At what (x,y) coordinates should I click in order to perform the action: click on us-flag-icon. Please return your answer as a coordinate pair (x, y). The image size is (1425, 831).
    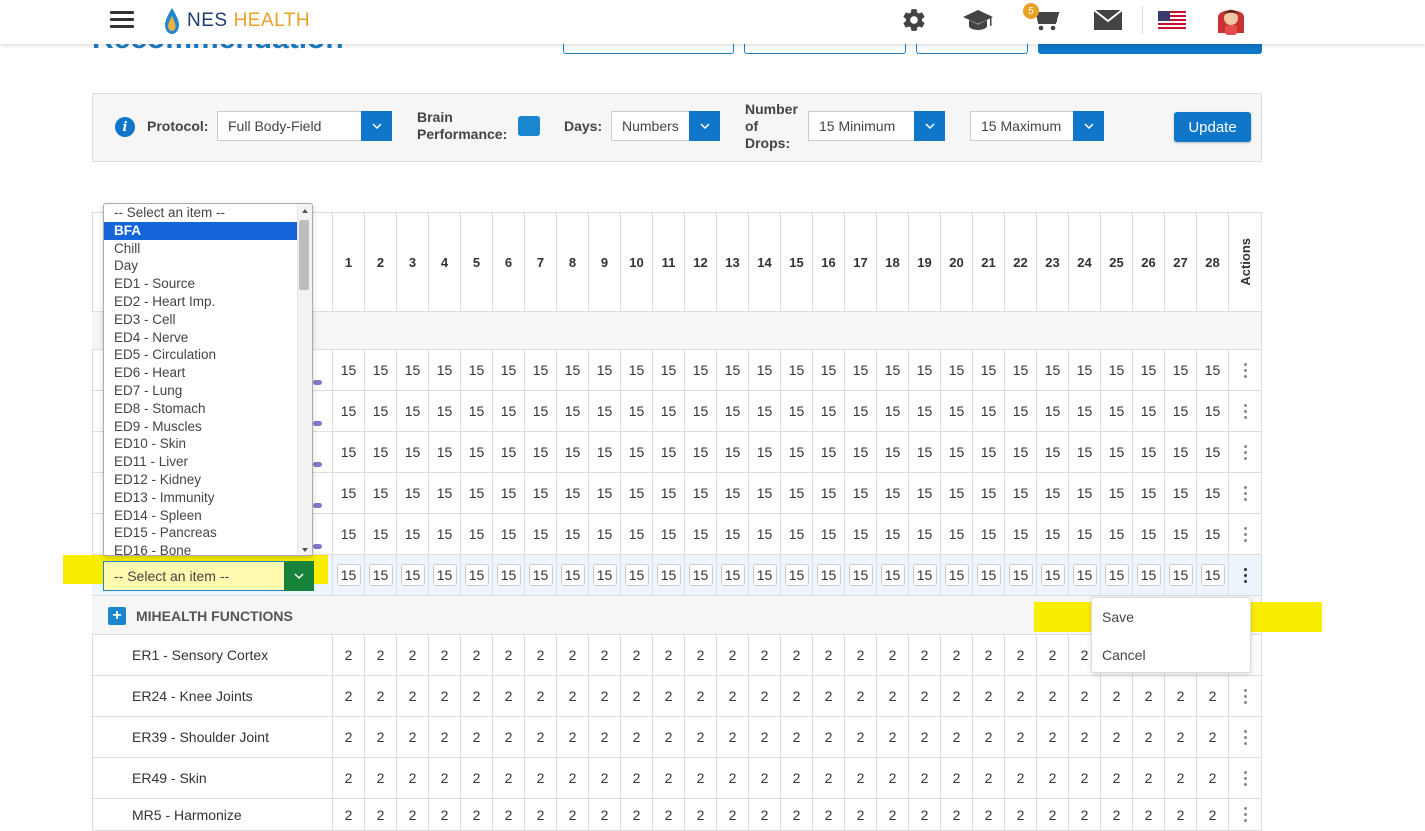
    Looking at the image, I should click on (1172, 20).